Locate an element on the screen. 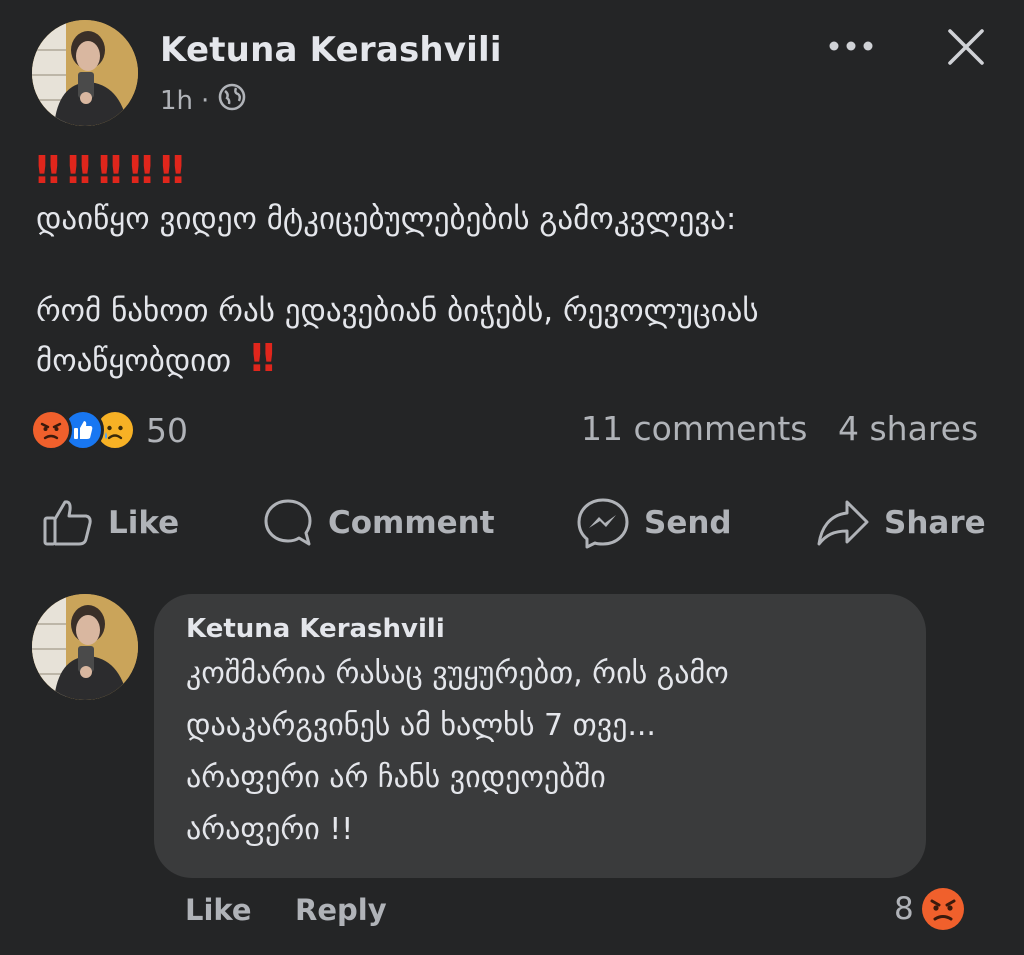  author-avatar is located at coordinates (85, 73).